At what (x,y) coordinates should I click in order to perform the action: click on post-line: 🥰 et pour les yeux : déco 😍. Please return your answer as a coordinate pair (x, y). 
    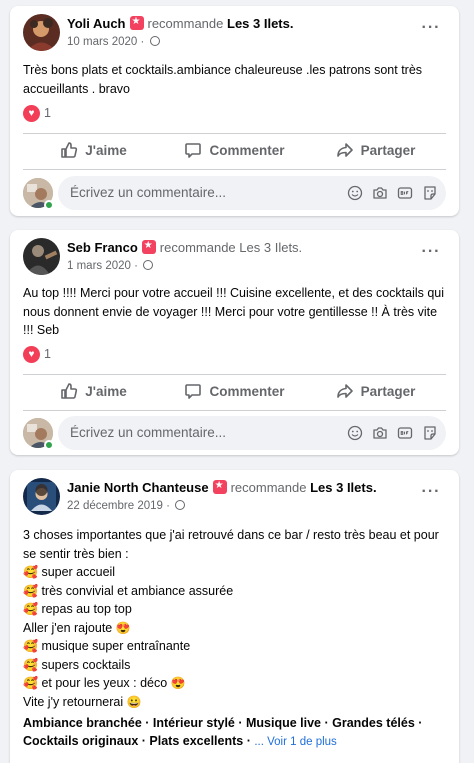
    Looking at the image, I should click on (104, 683).